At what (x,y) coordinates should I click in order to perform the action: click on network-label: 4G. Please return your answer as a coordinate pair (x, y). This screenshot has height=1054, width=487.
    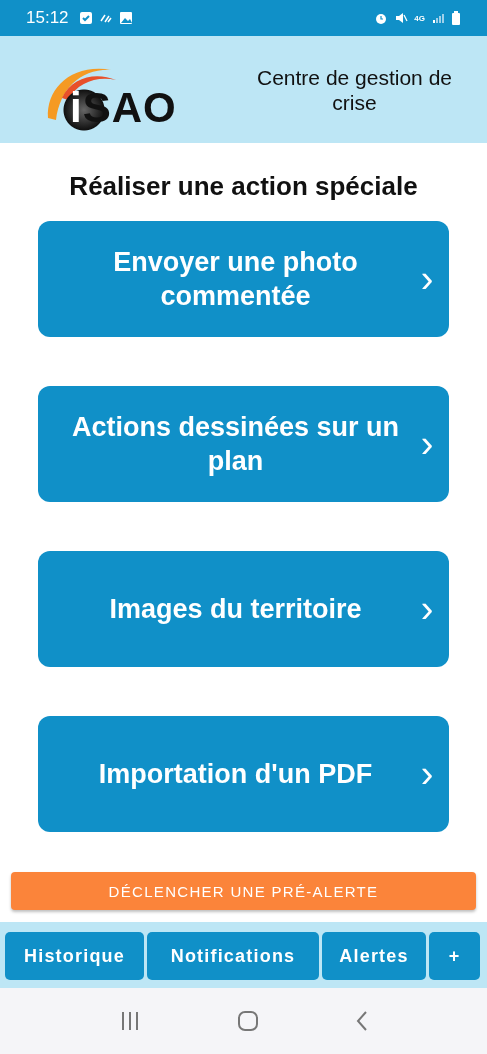
    Looking at the image, I should click on (419, 18).